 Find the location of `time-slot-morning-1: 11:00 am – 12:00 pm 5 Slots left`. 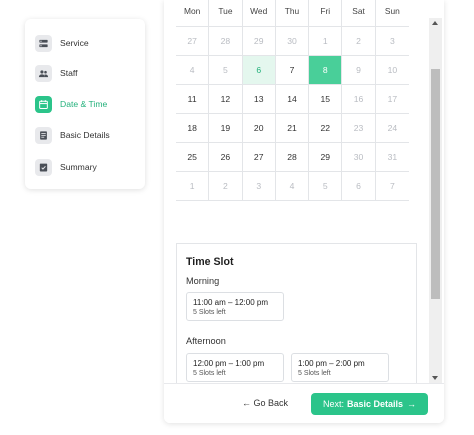

time-slot-morning-1: 11:00 am – 12:00 pm 5 Slots left is located at coordinates (235, 306).